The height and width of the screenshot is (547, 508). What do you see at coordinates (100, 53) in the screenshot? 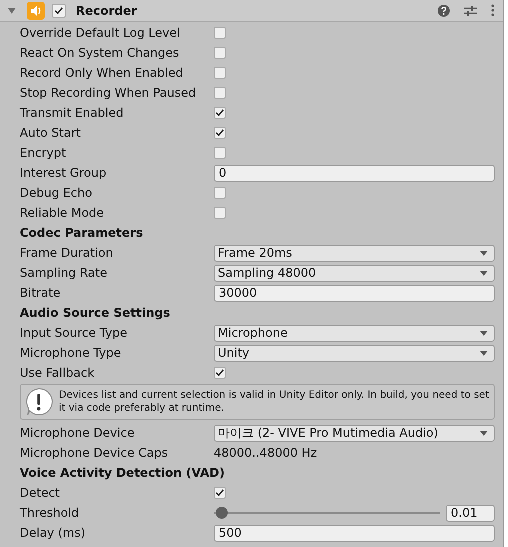
I see `field-label: React On System Changes` at bounding box center [100, 53].